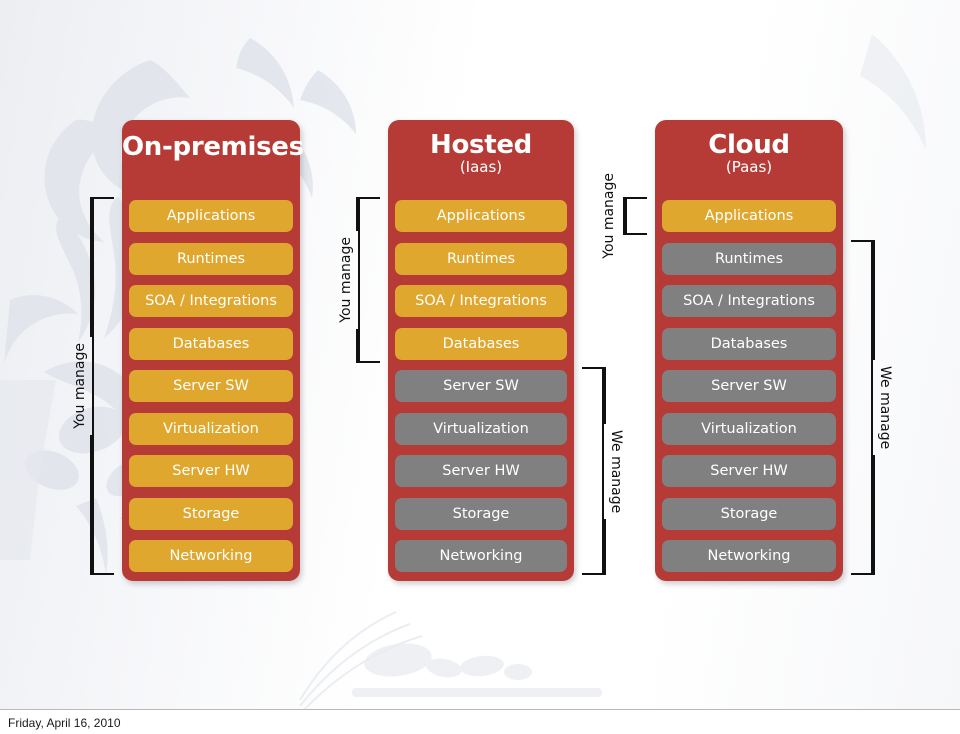 The image size is (960, 734). I want to click on bracket-label-hosted-right: We manage, so click(616, 471).